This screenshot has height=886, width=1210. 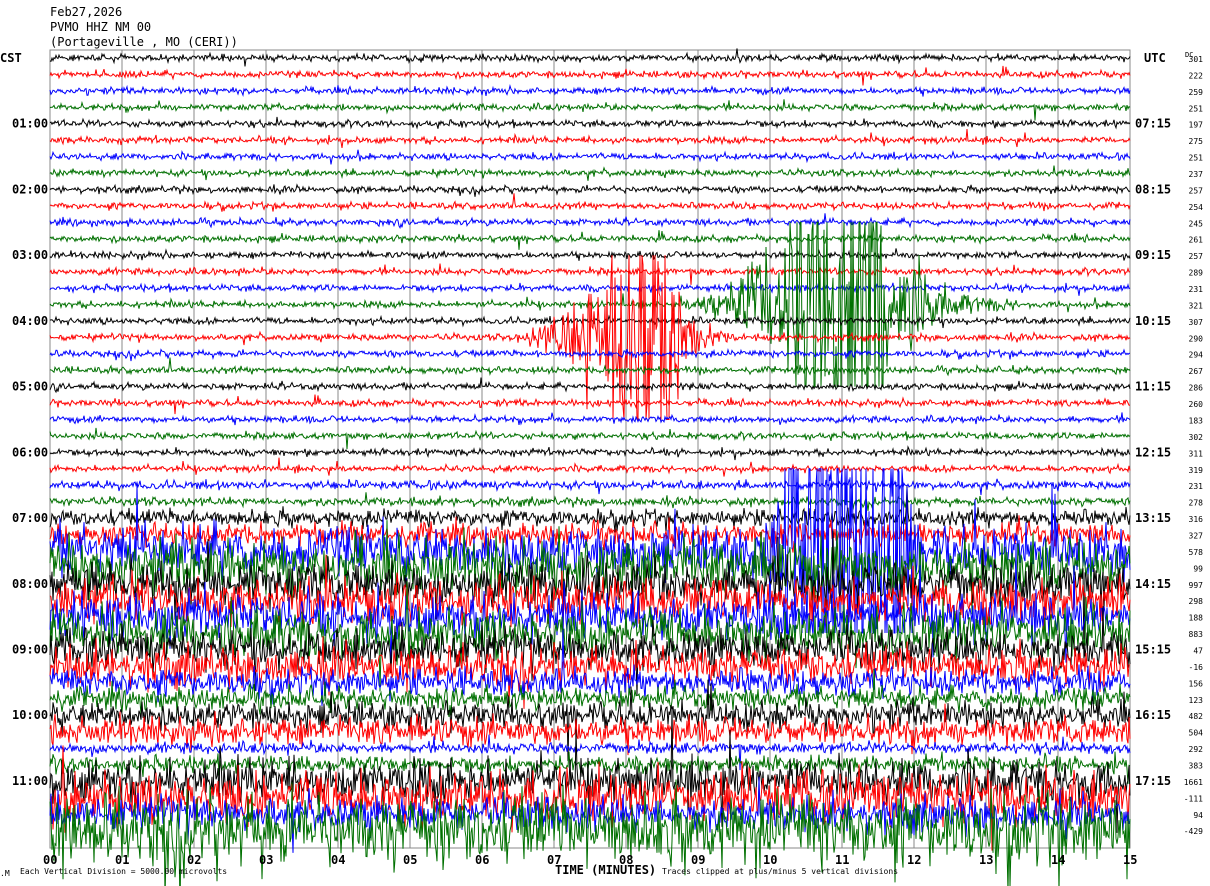 I want to click on dc-offset-label: 99, so click(x=1198, y=568).